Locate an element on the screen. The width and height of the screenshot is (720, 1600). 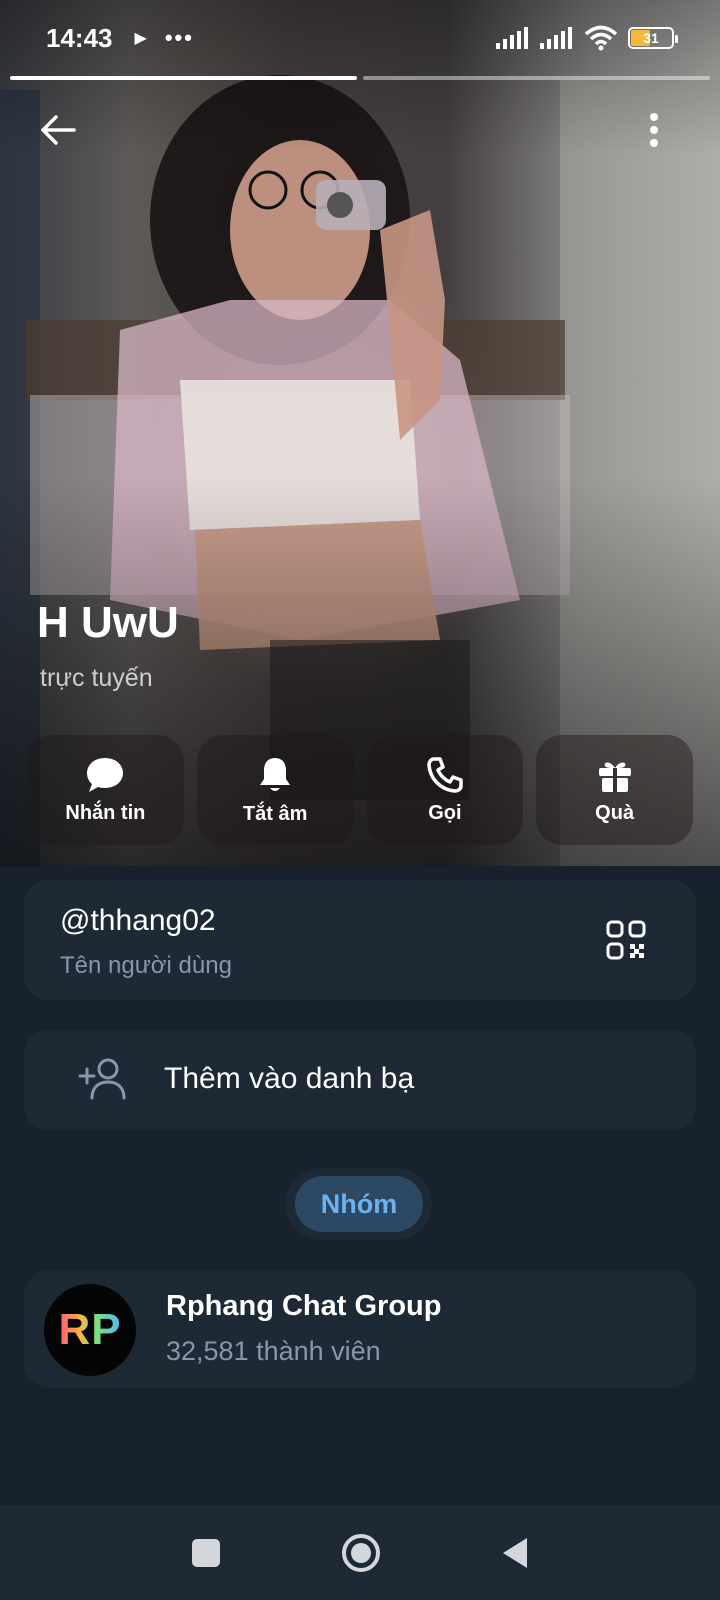
arrow-left-icon is located at coordinates (58, 130).